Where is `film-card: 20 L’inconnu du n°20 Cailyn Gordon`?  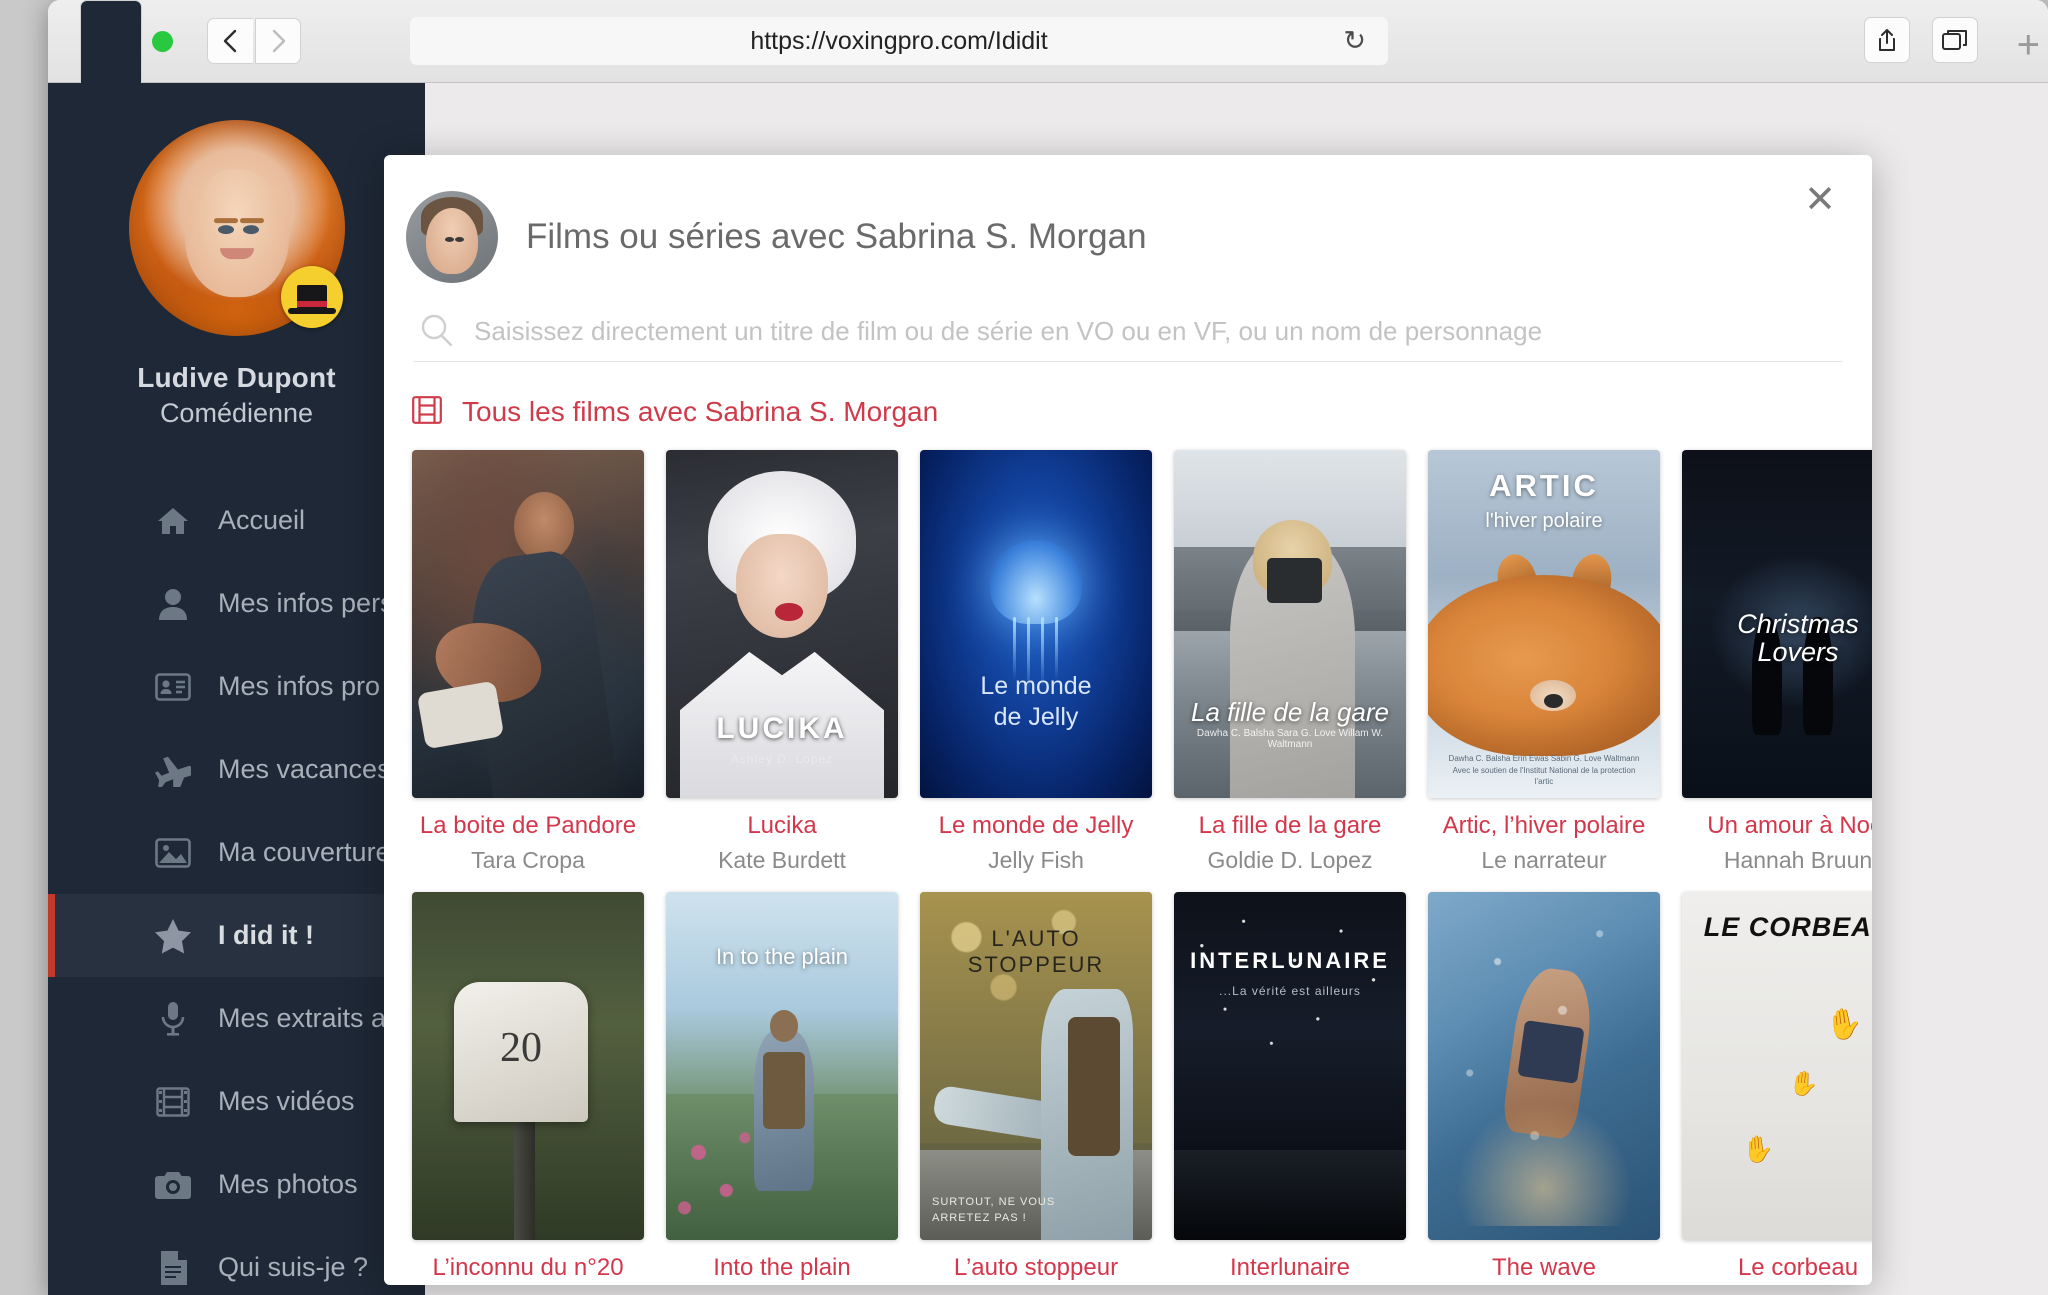
film-card: 20 L’inconnu du n°20 Cailyn Gordon is located at coordinates (528, 1088).